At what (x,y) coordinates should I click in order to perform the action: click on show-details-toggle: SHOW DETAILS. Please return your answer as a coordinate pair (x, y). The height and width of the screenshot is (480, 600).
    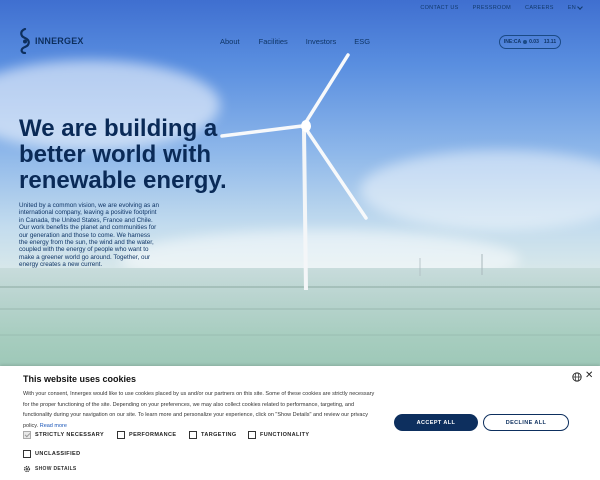
    Looking at the image, I should click on (50, 469).